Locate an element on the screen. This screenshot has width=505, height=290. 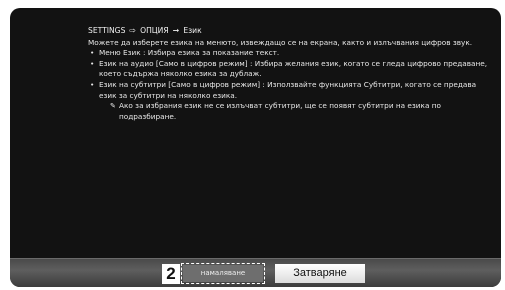
breadcrumb: SETTINGS ⇨ ОПЦИЯ ➞ Език is located at coordinates (288, 31).